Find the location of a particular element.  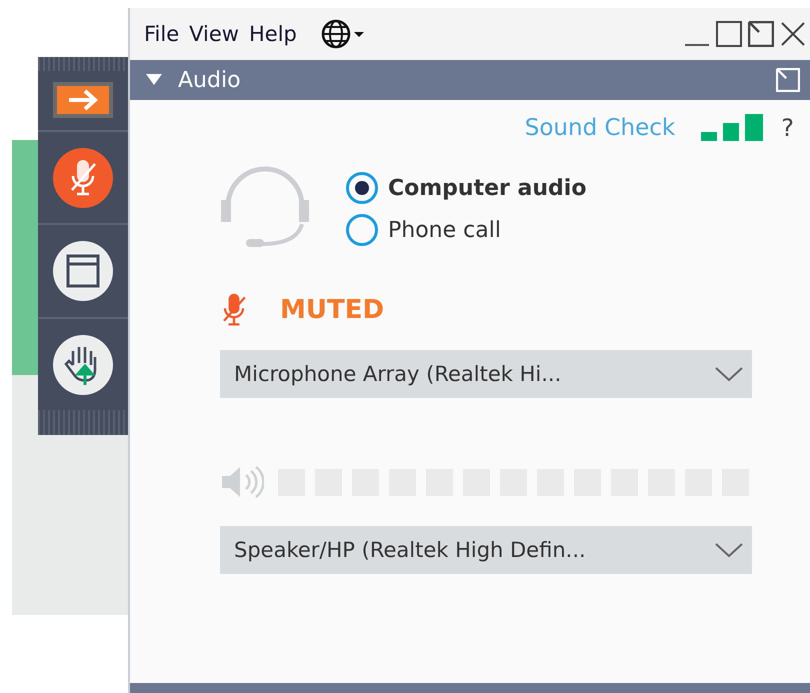

menu-item: View is located at coordinates (214, 34).